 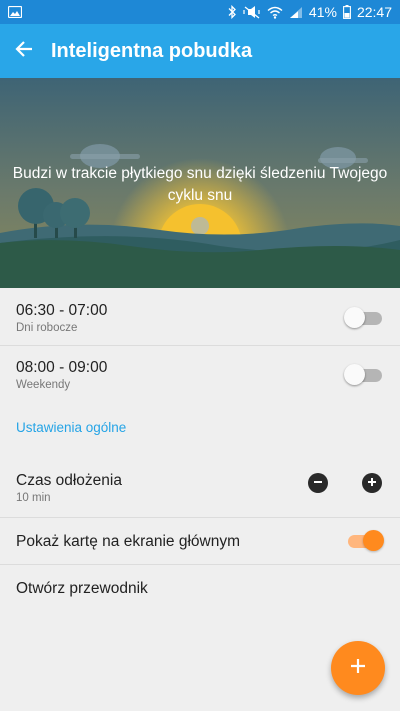 I want to click on arrow-back-icon, so click(x=24, y=51).